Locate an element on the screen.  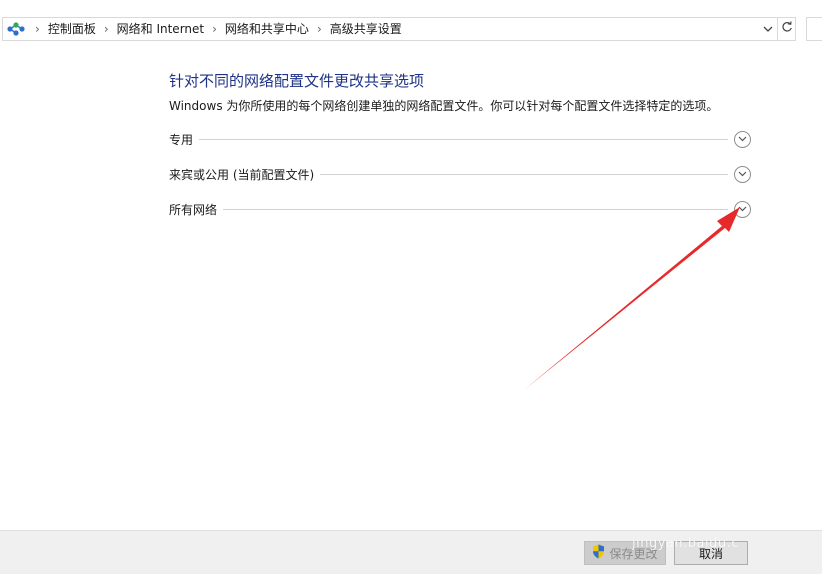
refresh-button is located at coordinates (787, 29).